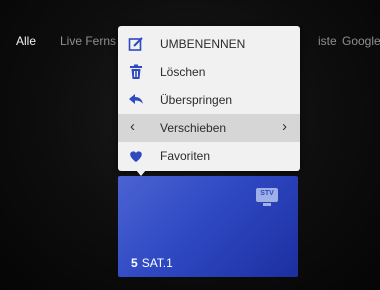 The height and width of the screenshot is (290, 380). Describe the element at coordinates (196, 100) in the screenshot. I see `menu-item-label: Überspringen` at that location.